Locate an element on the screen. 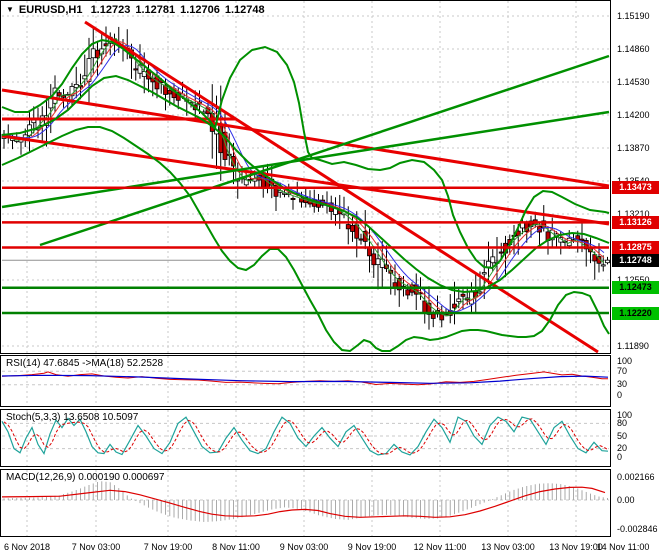 Image resolution: width=660 pixels, height=560 pixels. ohlc-low: 1.12706 is located at coordinates (200, 10).